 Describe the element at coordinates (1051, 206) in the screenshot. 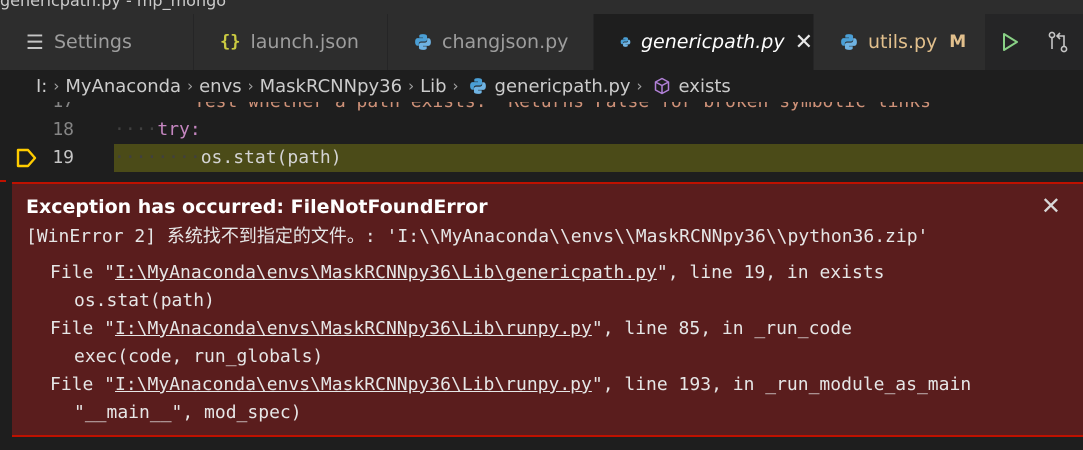

I see `close-icon: ✕` at that location.